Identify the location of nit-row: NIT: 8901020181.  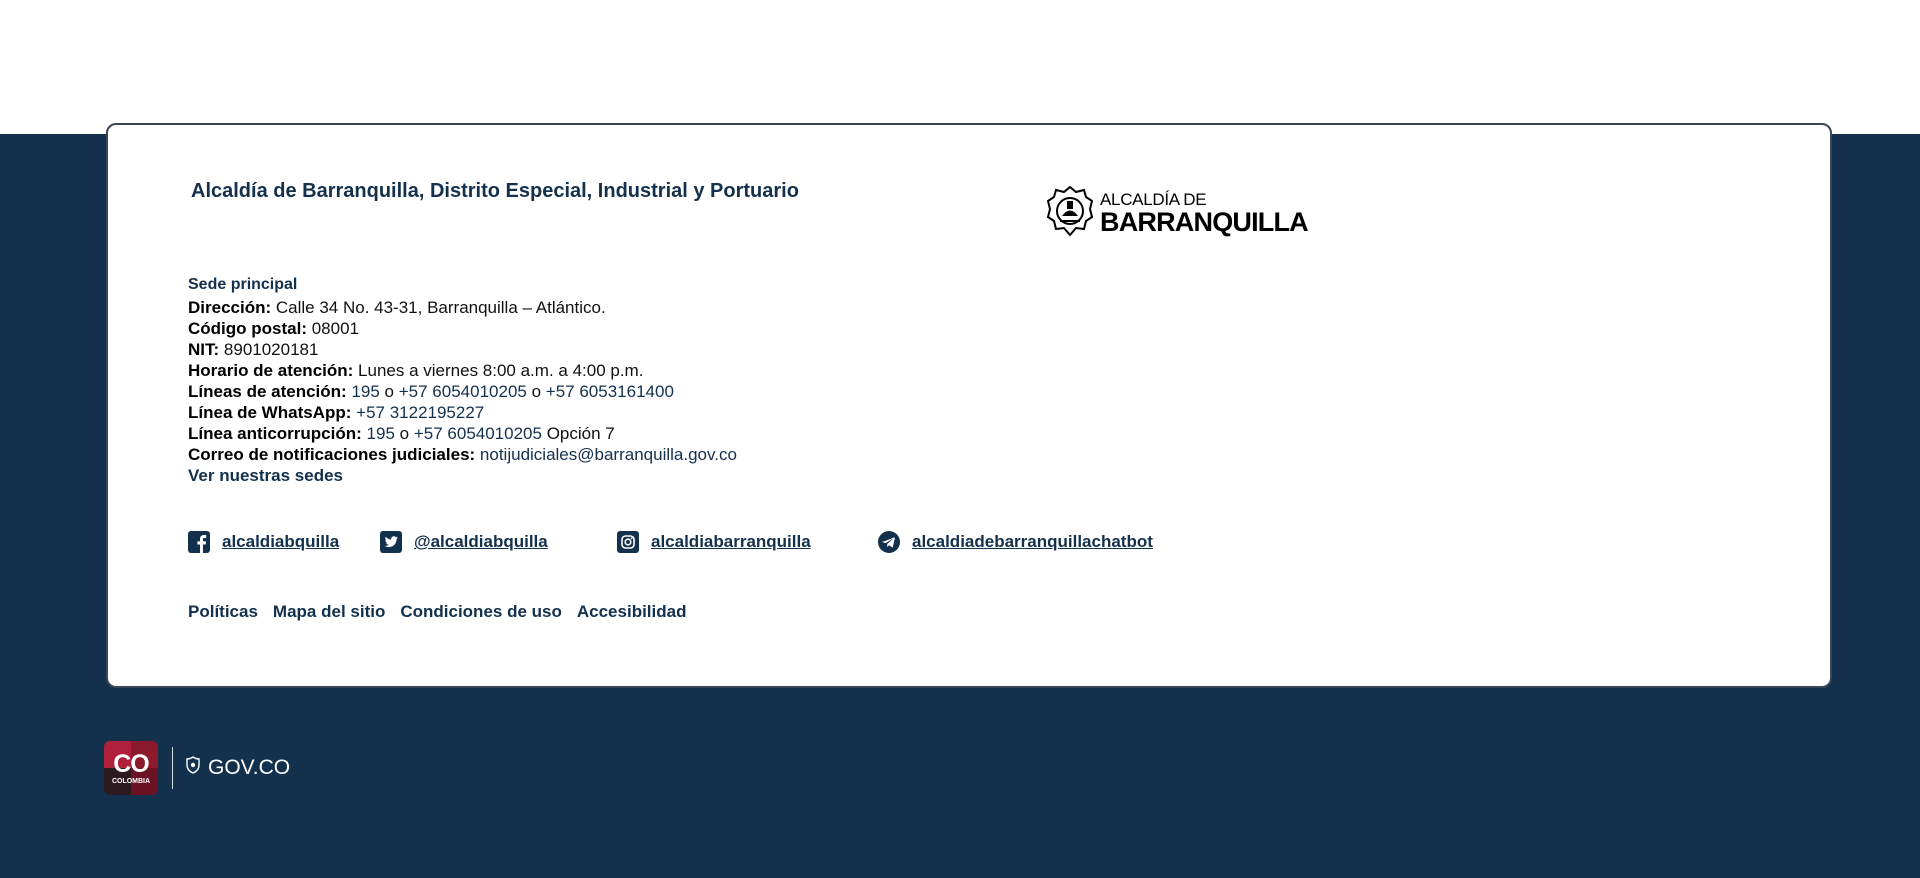
(462, 349).